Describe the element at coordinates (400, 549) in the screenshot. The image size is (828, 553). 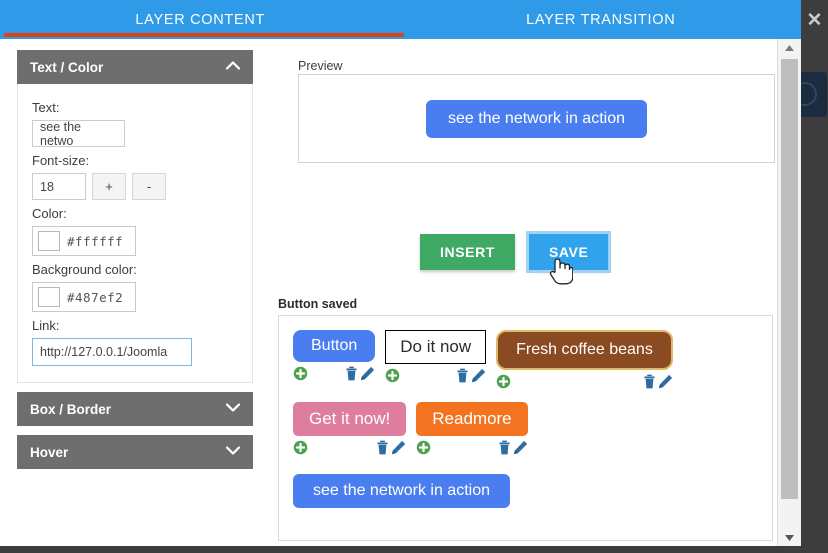
I see `modal-bottom-edge` at that location.